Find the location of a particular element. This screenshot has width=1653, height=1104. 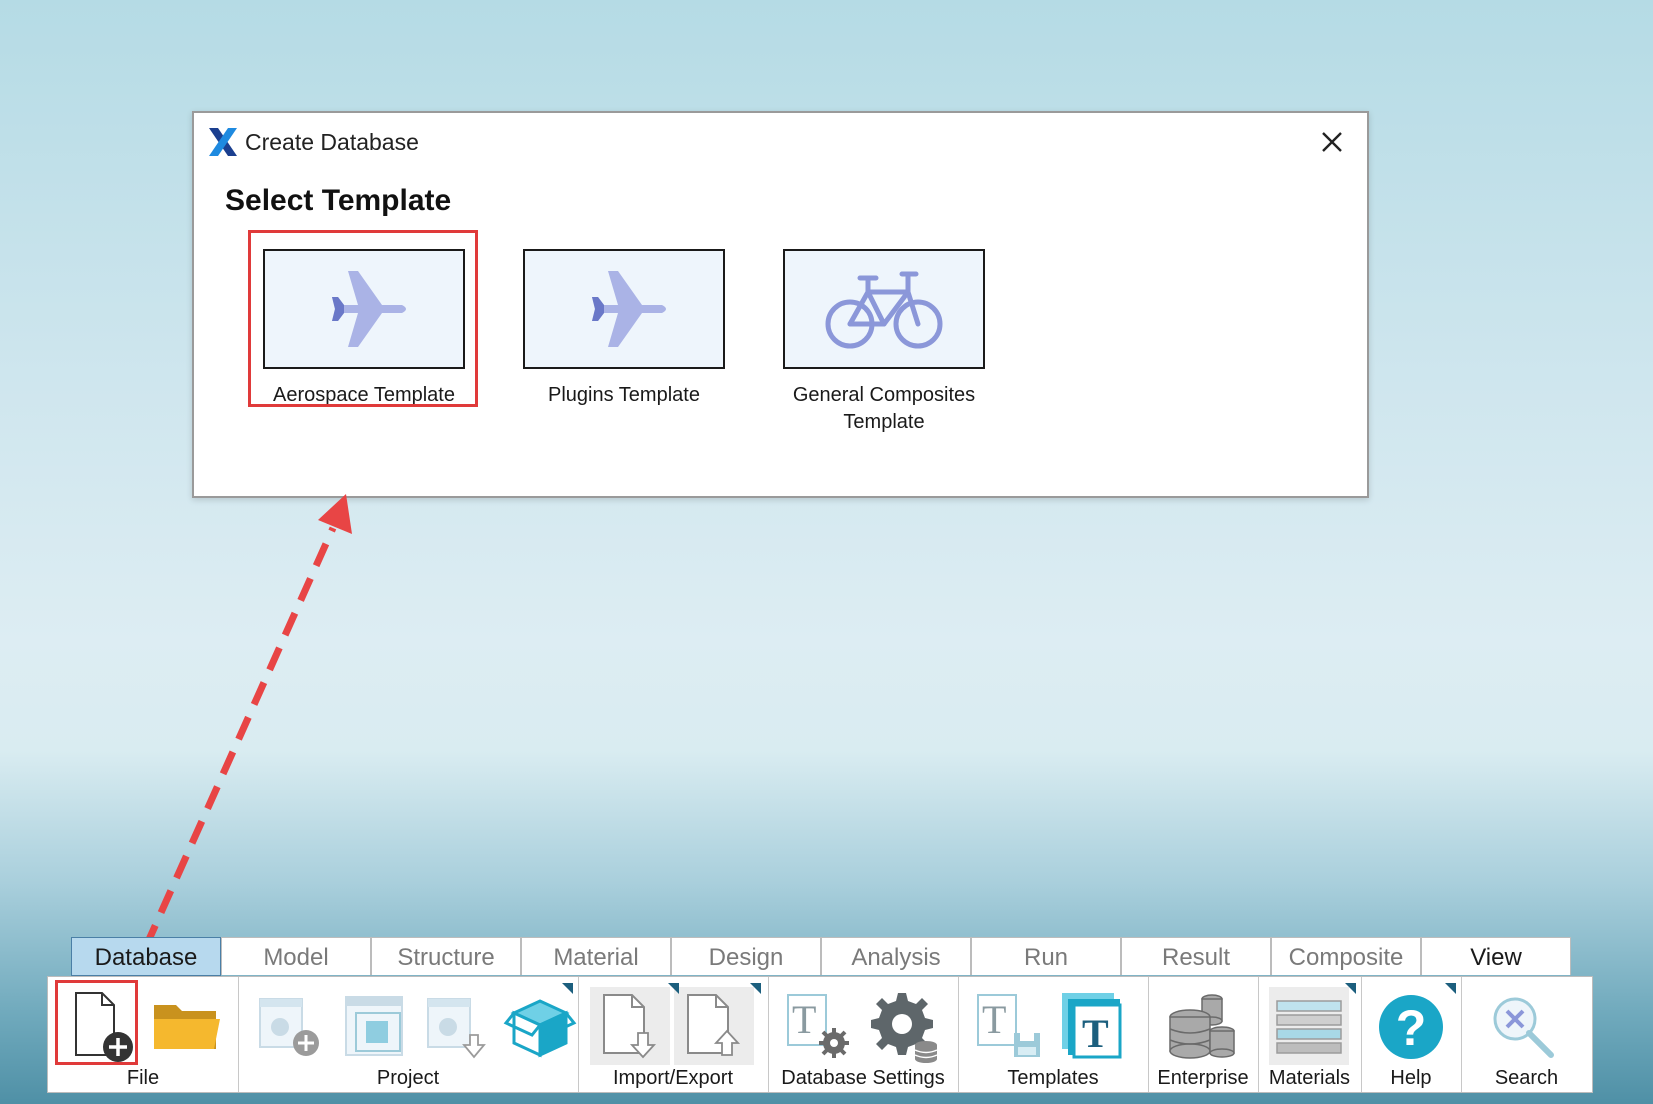

help-button: ? is located at coordinates (1411, 1026).